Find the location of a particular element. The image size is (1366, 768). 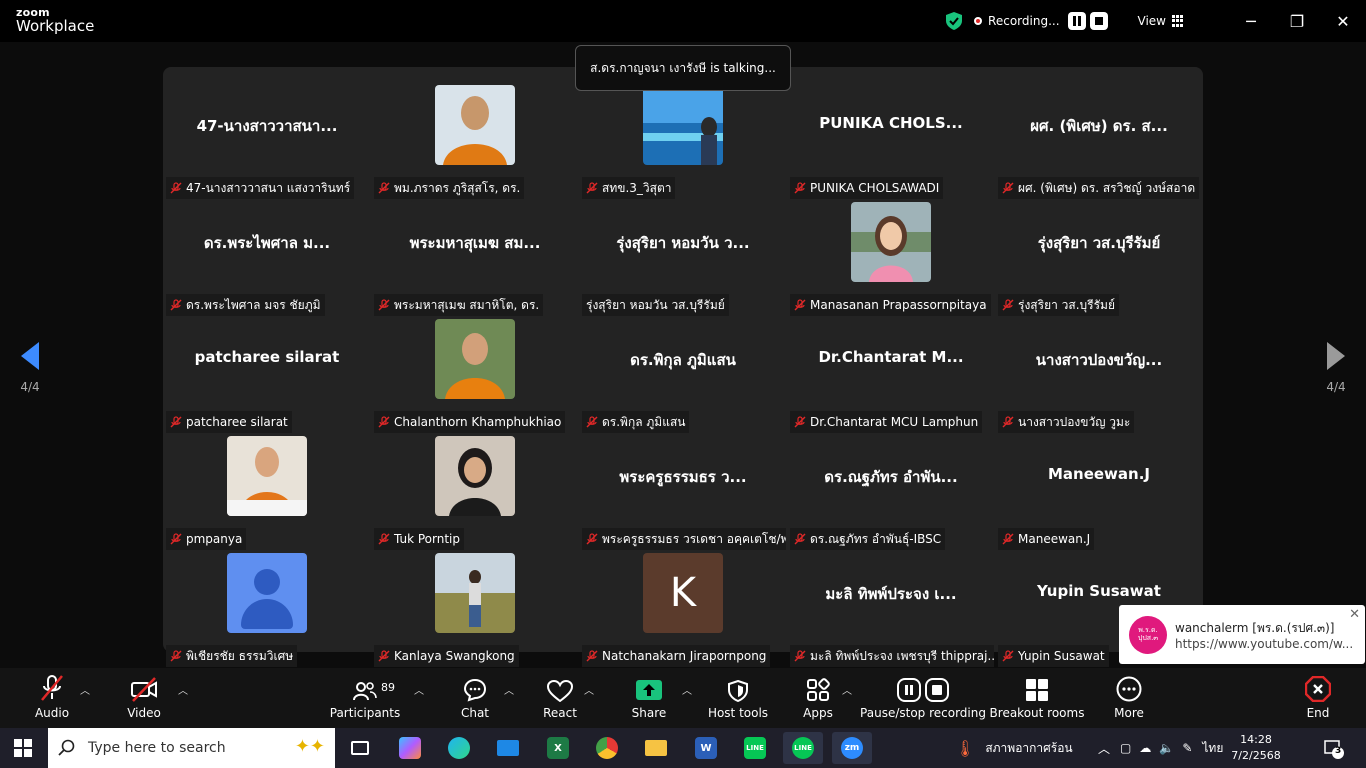

audio-button: Audio is located at coordinates (52, 698).